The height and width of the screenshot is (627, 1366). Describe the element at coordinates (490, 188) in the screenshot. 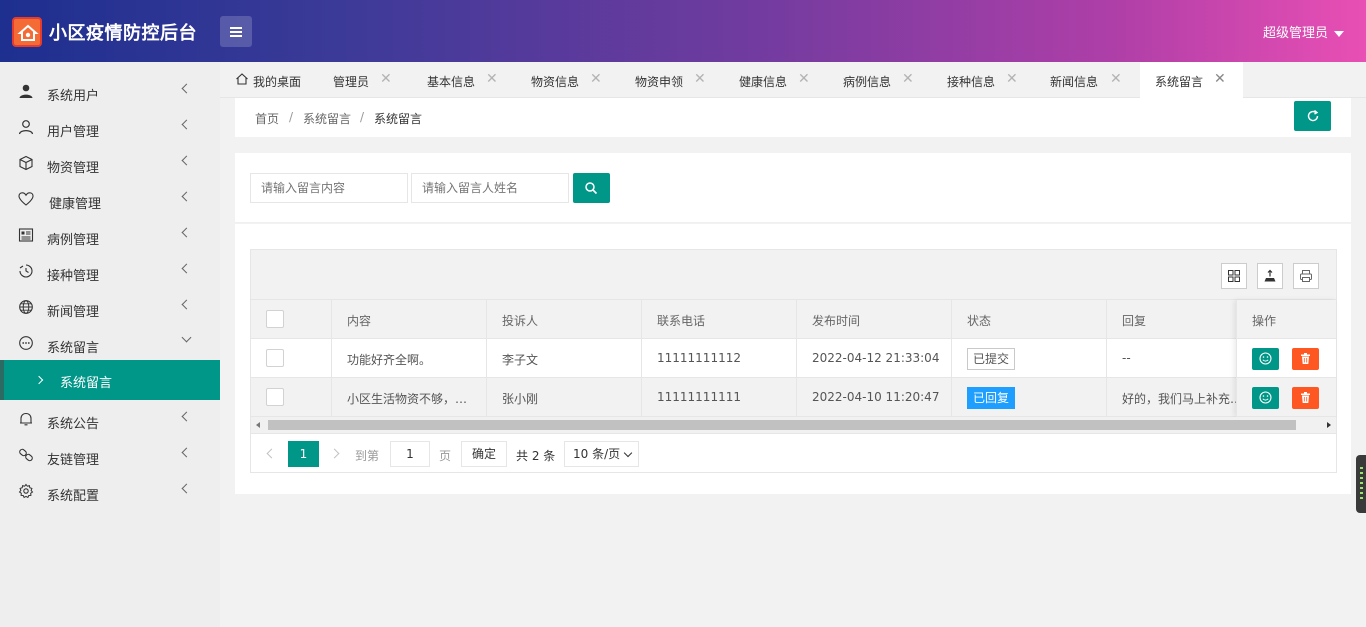

I see `name-search-input` at that location.